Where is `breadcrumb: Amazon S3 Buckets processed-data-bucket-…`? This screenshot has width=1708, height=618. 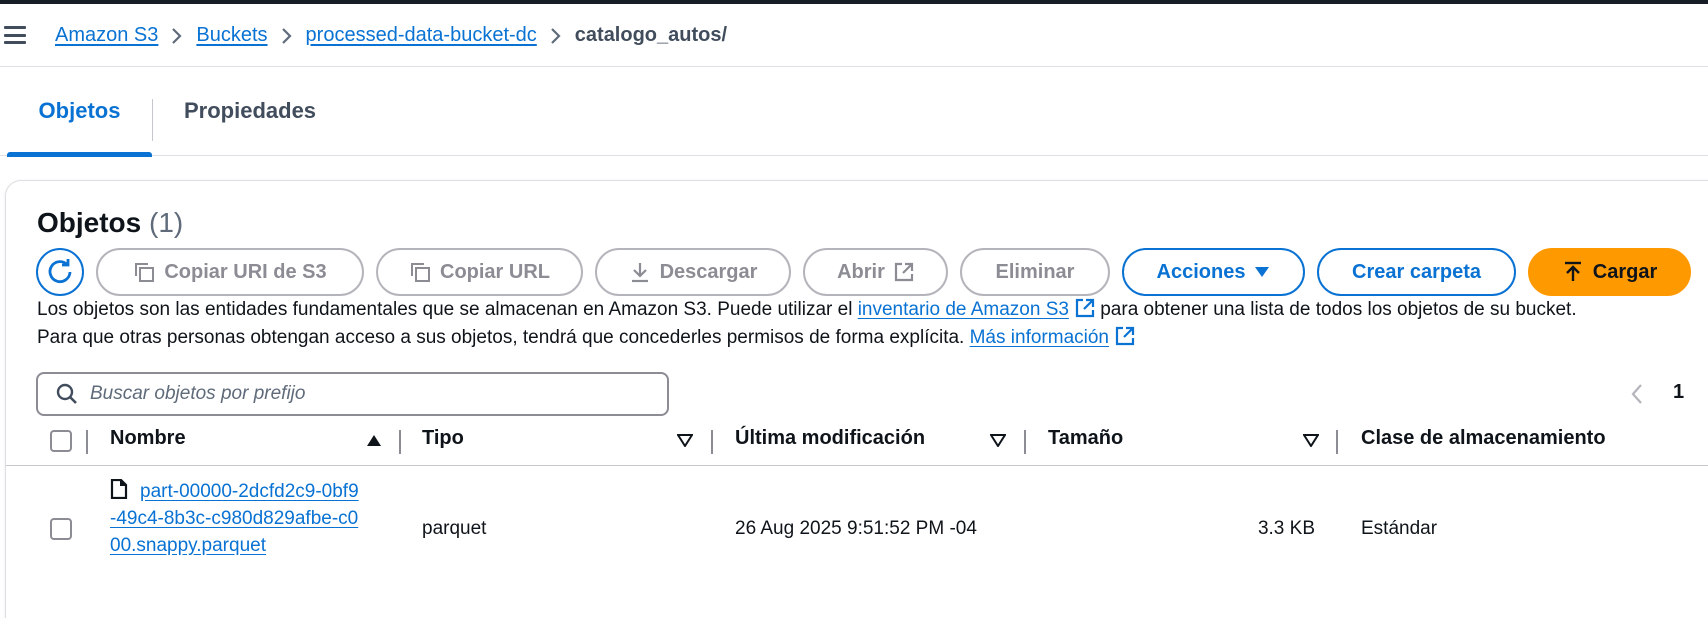 breadcrumb: Amazon S3 Buckets processed-data-bucket-… is located at coordinates (391, 35).